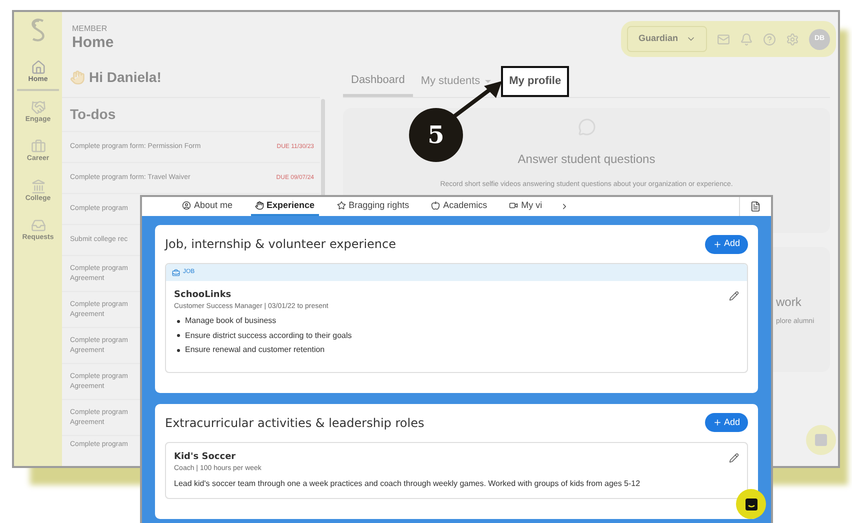 Image resolution: width=852 pixels, height=523 pixels. What do you see at coordinates (191, 114) in the screenshot?
I see `todos-heading: To-dos` at bounding box center [191, 114].